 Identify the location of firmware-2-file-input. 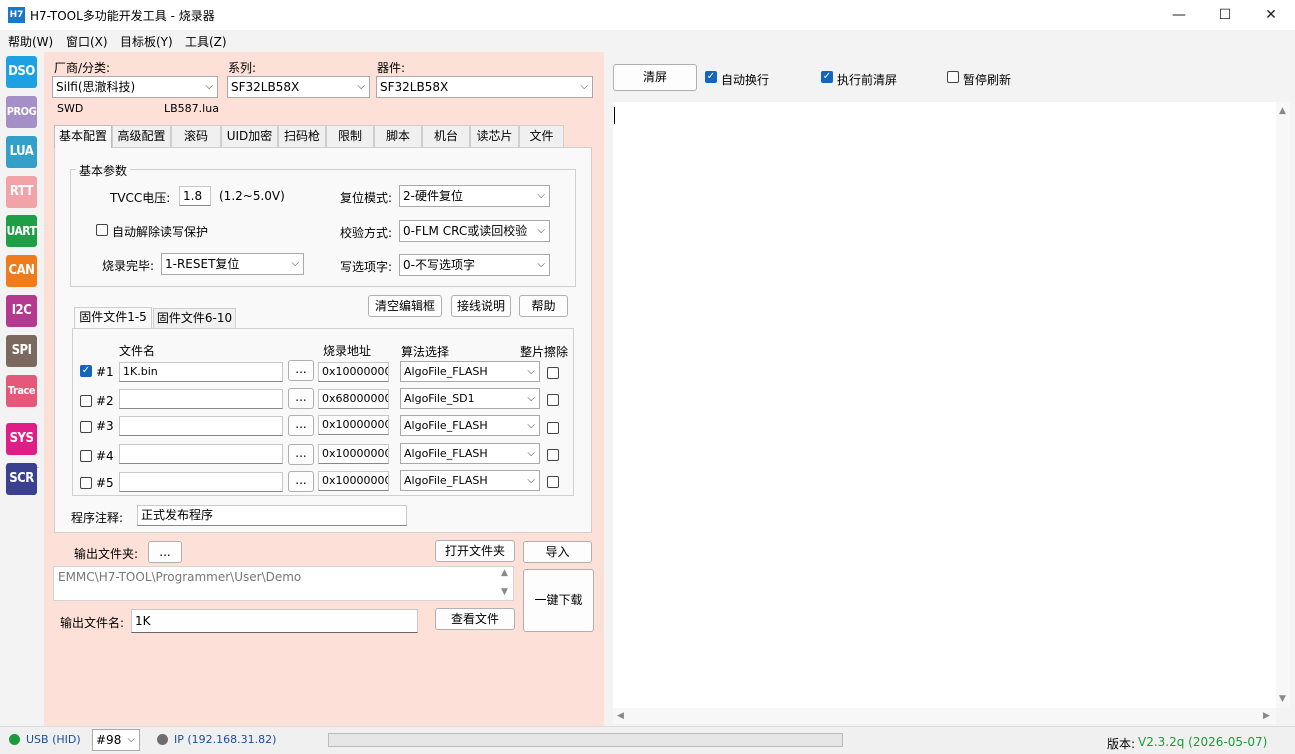
(201, 399).